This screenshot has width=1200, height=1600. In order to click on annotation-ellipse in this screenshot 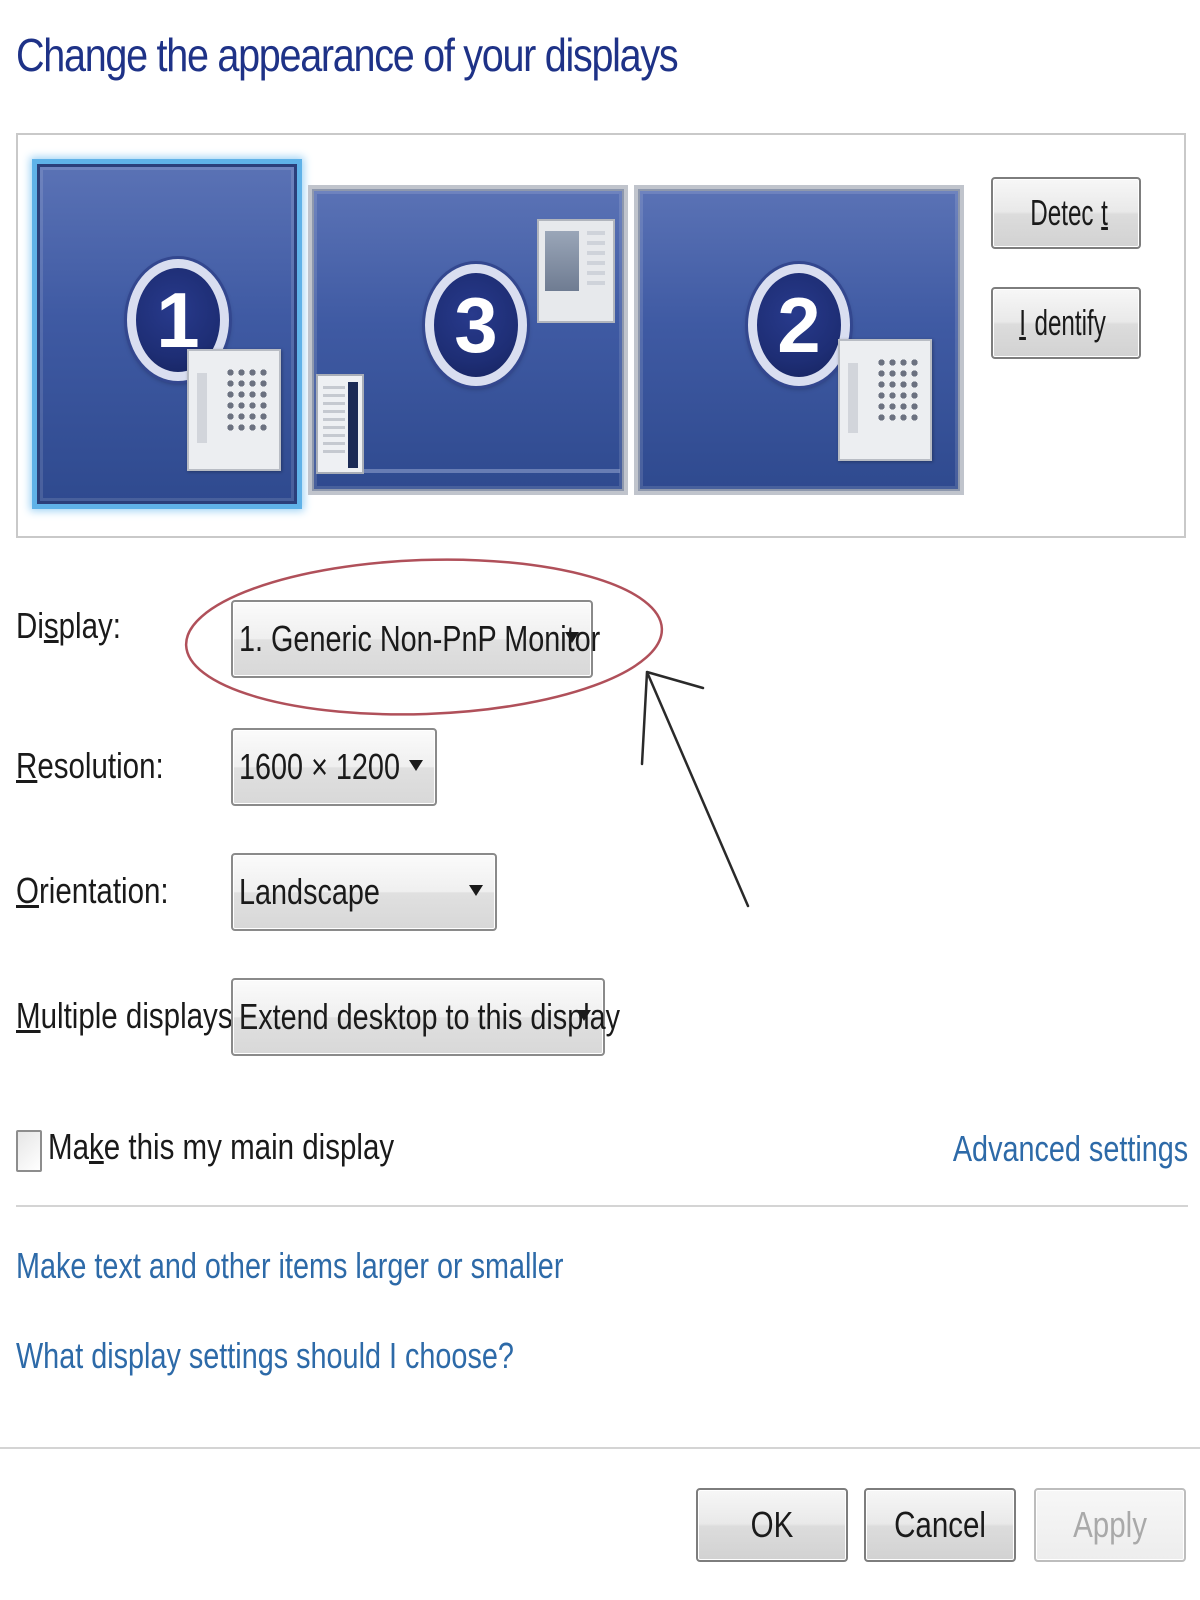, I will do `click(424, 637)`.